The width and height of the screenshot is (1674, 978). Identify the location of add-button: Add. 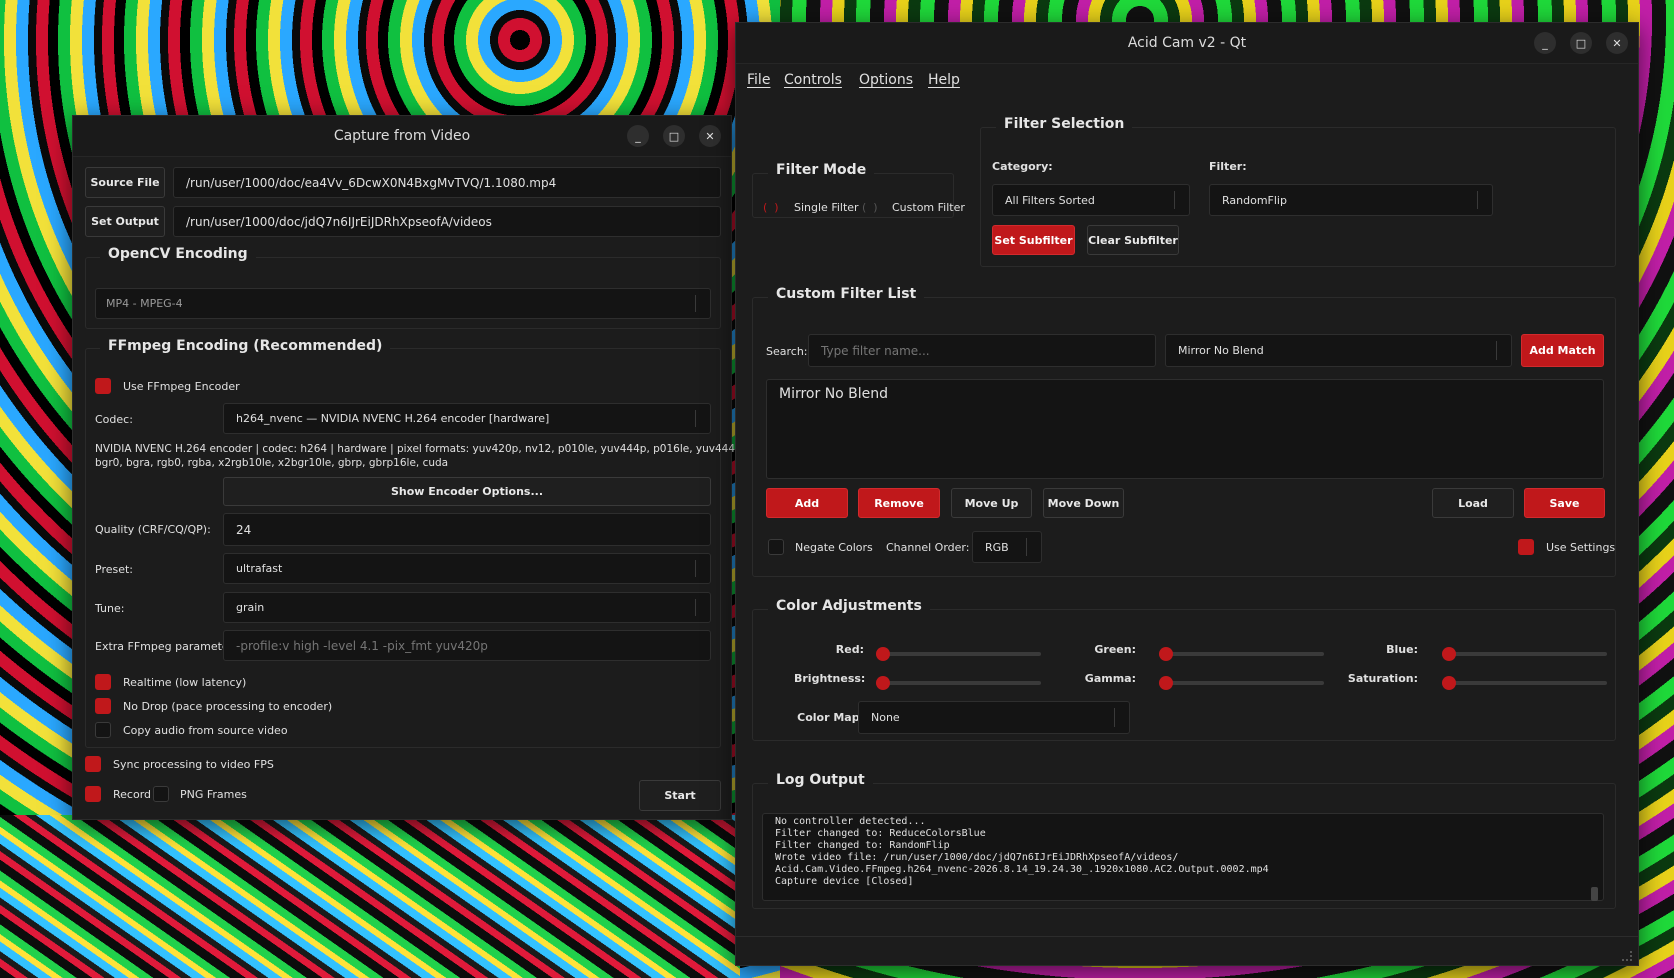
(807, 503).